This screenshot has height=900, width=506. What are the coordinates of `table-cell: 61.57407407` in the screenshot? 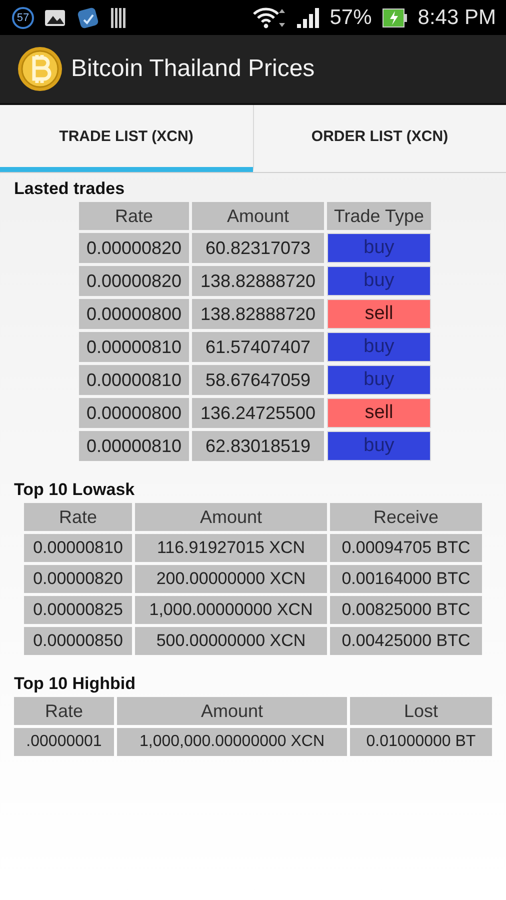 It's located at (258, 347).